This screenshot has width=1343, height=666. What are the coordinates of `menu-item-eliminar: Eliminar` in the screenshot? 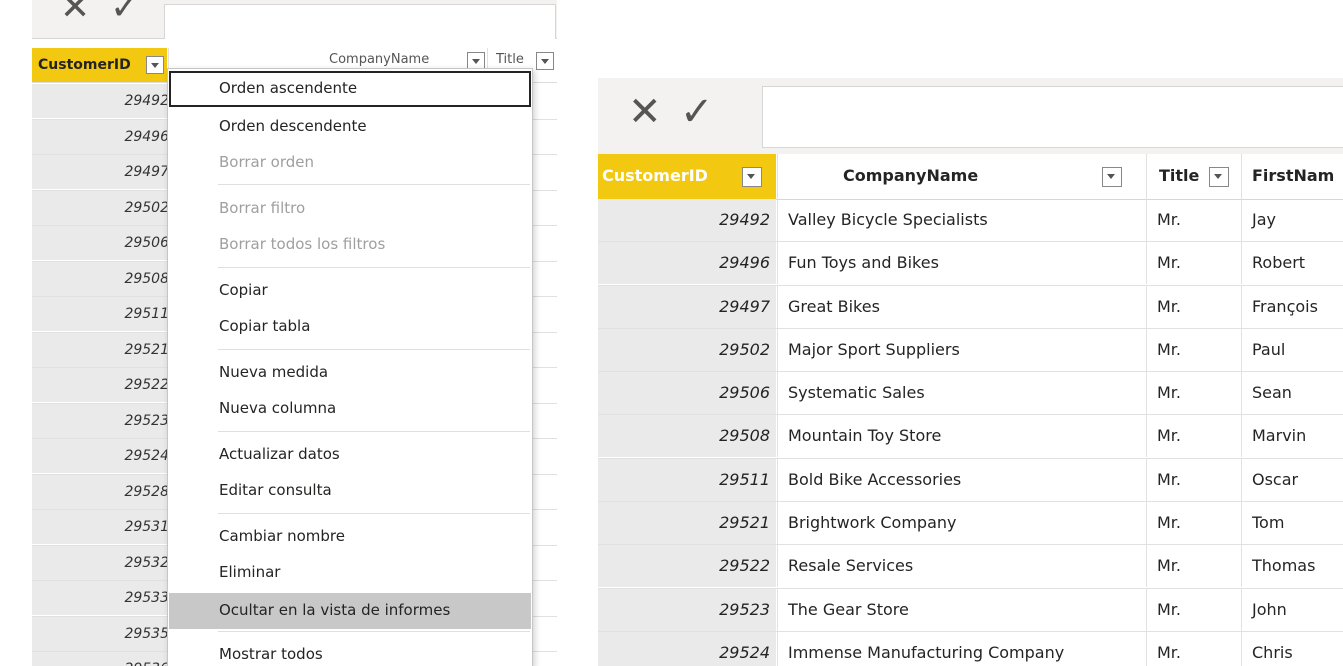 It's located at (350, 573).